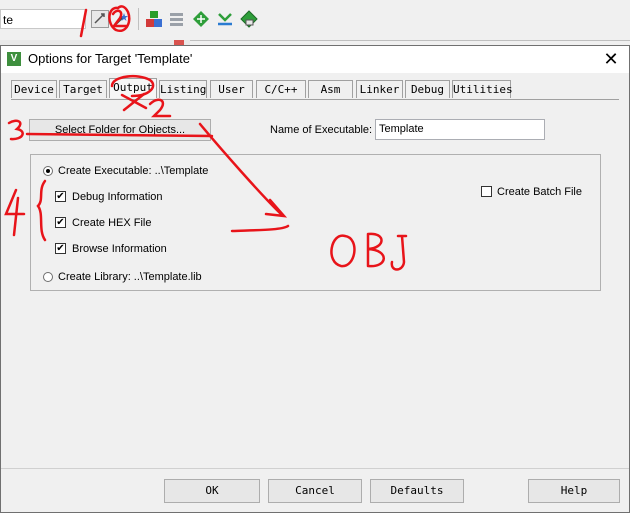 The image size is (630, 513). Describe the element at coordinates (117, 197) in the screenshot. I see `debug-information-label: Debug Information` at that location.